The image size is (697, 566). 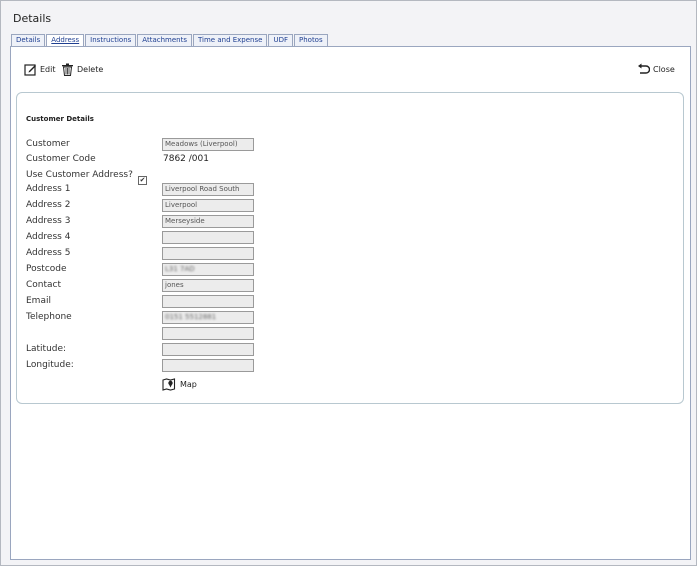 I want to click on telephone-value: 0151 5512881, so click(x=191, y=317).